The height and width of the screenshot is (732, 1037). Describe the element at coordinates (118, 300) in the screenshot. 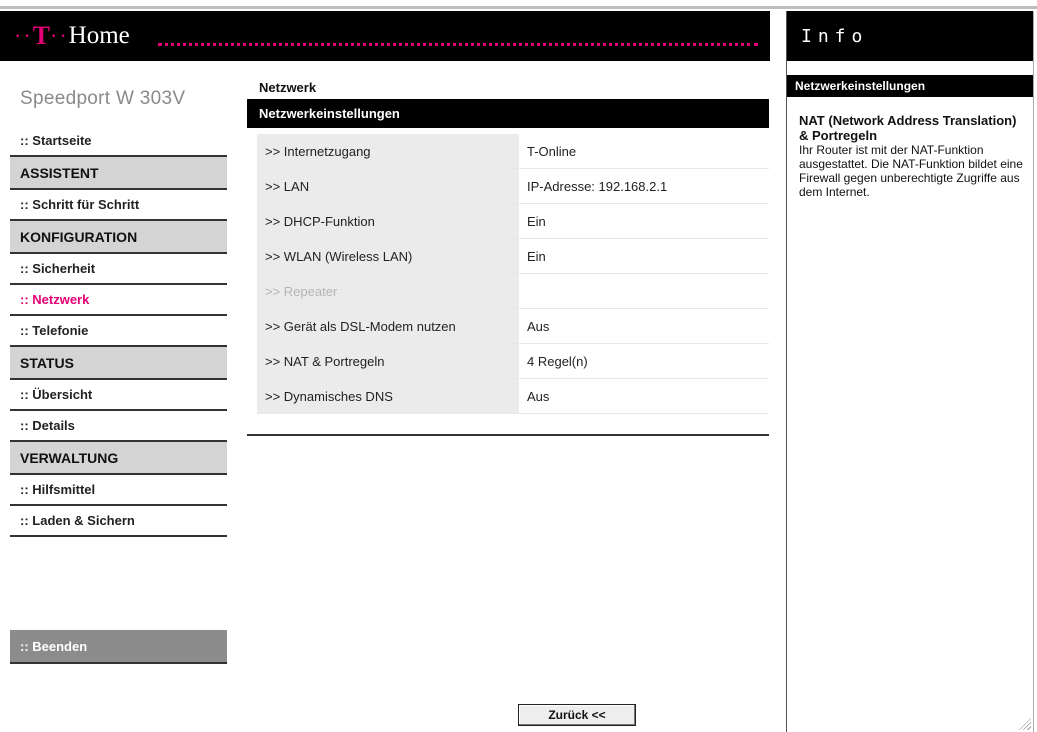

I see `sidebar-item-netzwerk: :: Netzwerk` at that location.